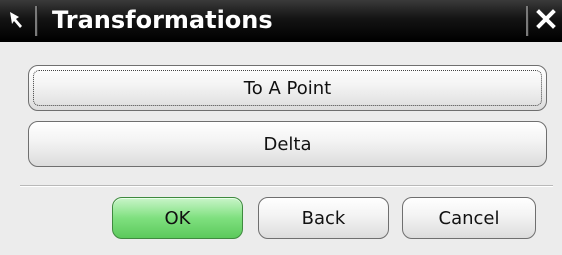 This screenshot has width=562, height=255. What do you see at coordinates (36, 21) in the screenshot?
I see `title-separator` at bounding box center [36, 21].